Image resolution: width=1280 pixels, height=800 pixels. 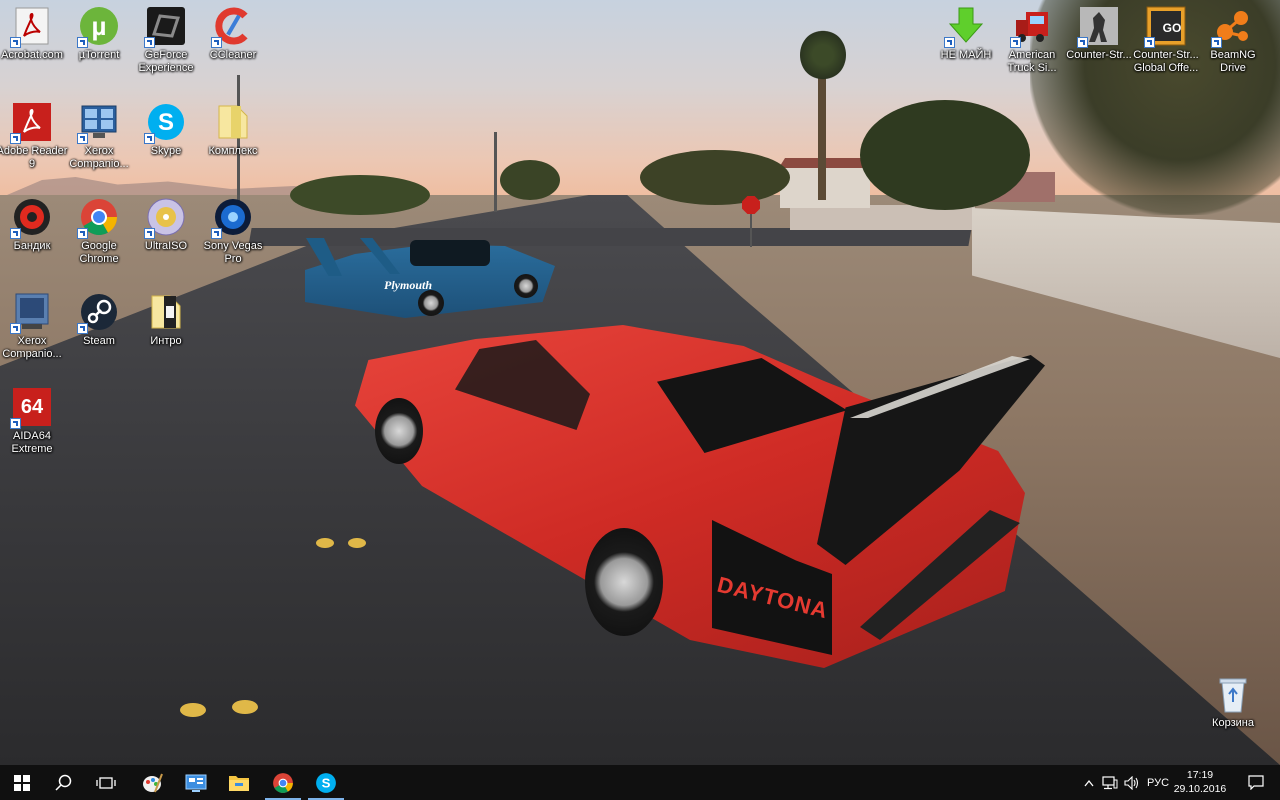 What do you see at coordinates (99, 34) in the screenshot?
I see `desktop-icon-utorrent: µ µTorrent` at bounding box center [99, 34].